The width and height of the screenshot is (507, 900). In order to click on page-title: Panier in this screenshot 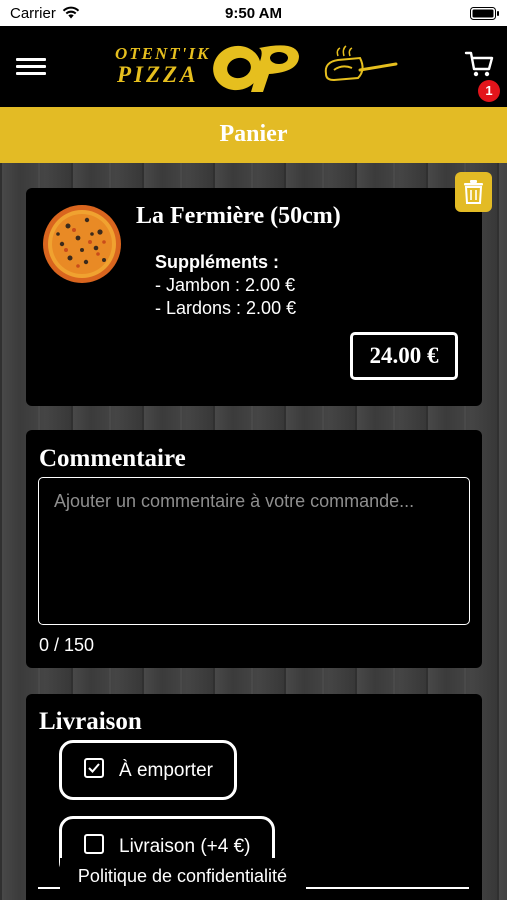, I will do `click(253, 134)`.